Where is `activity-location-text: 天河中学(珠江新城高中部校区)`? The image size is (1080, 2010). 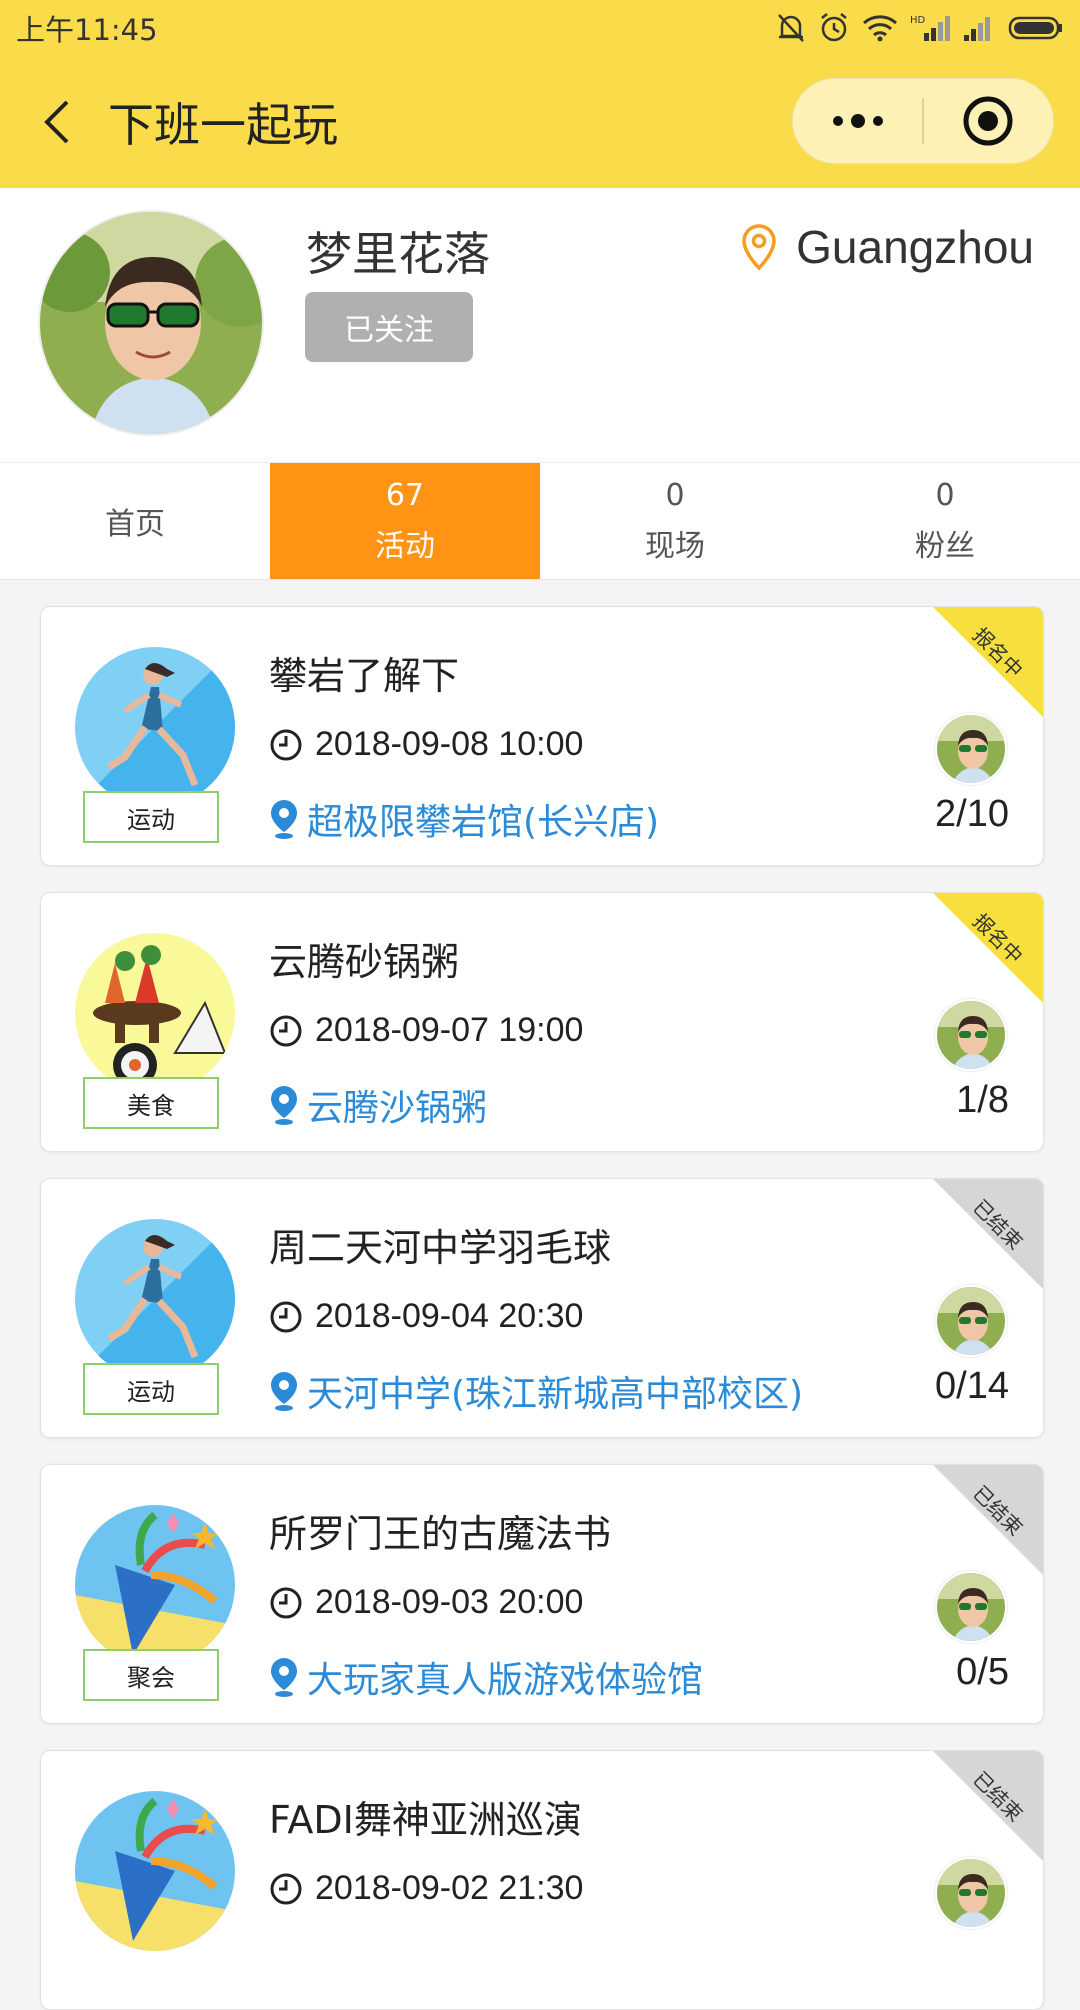
activity-location-text: 天河中学(珠江新城高中部校区) is located at coordinates (555, 1394).